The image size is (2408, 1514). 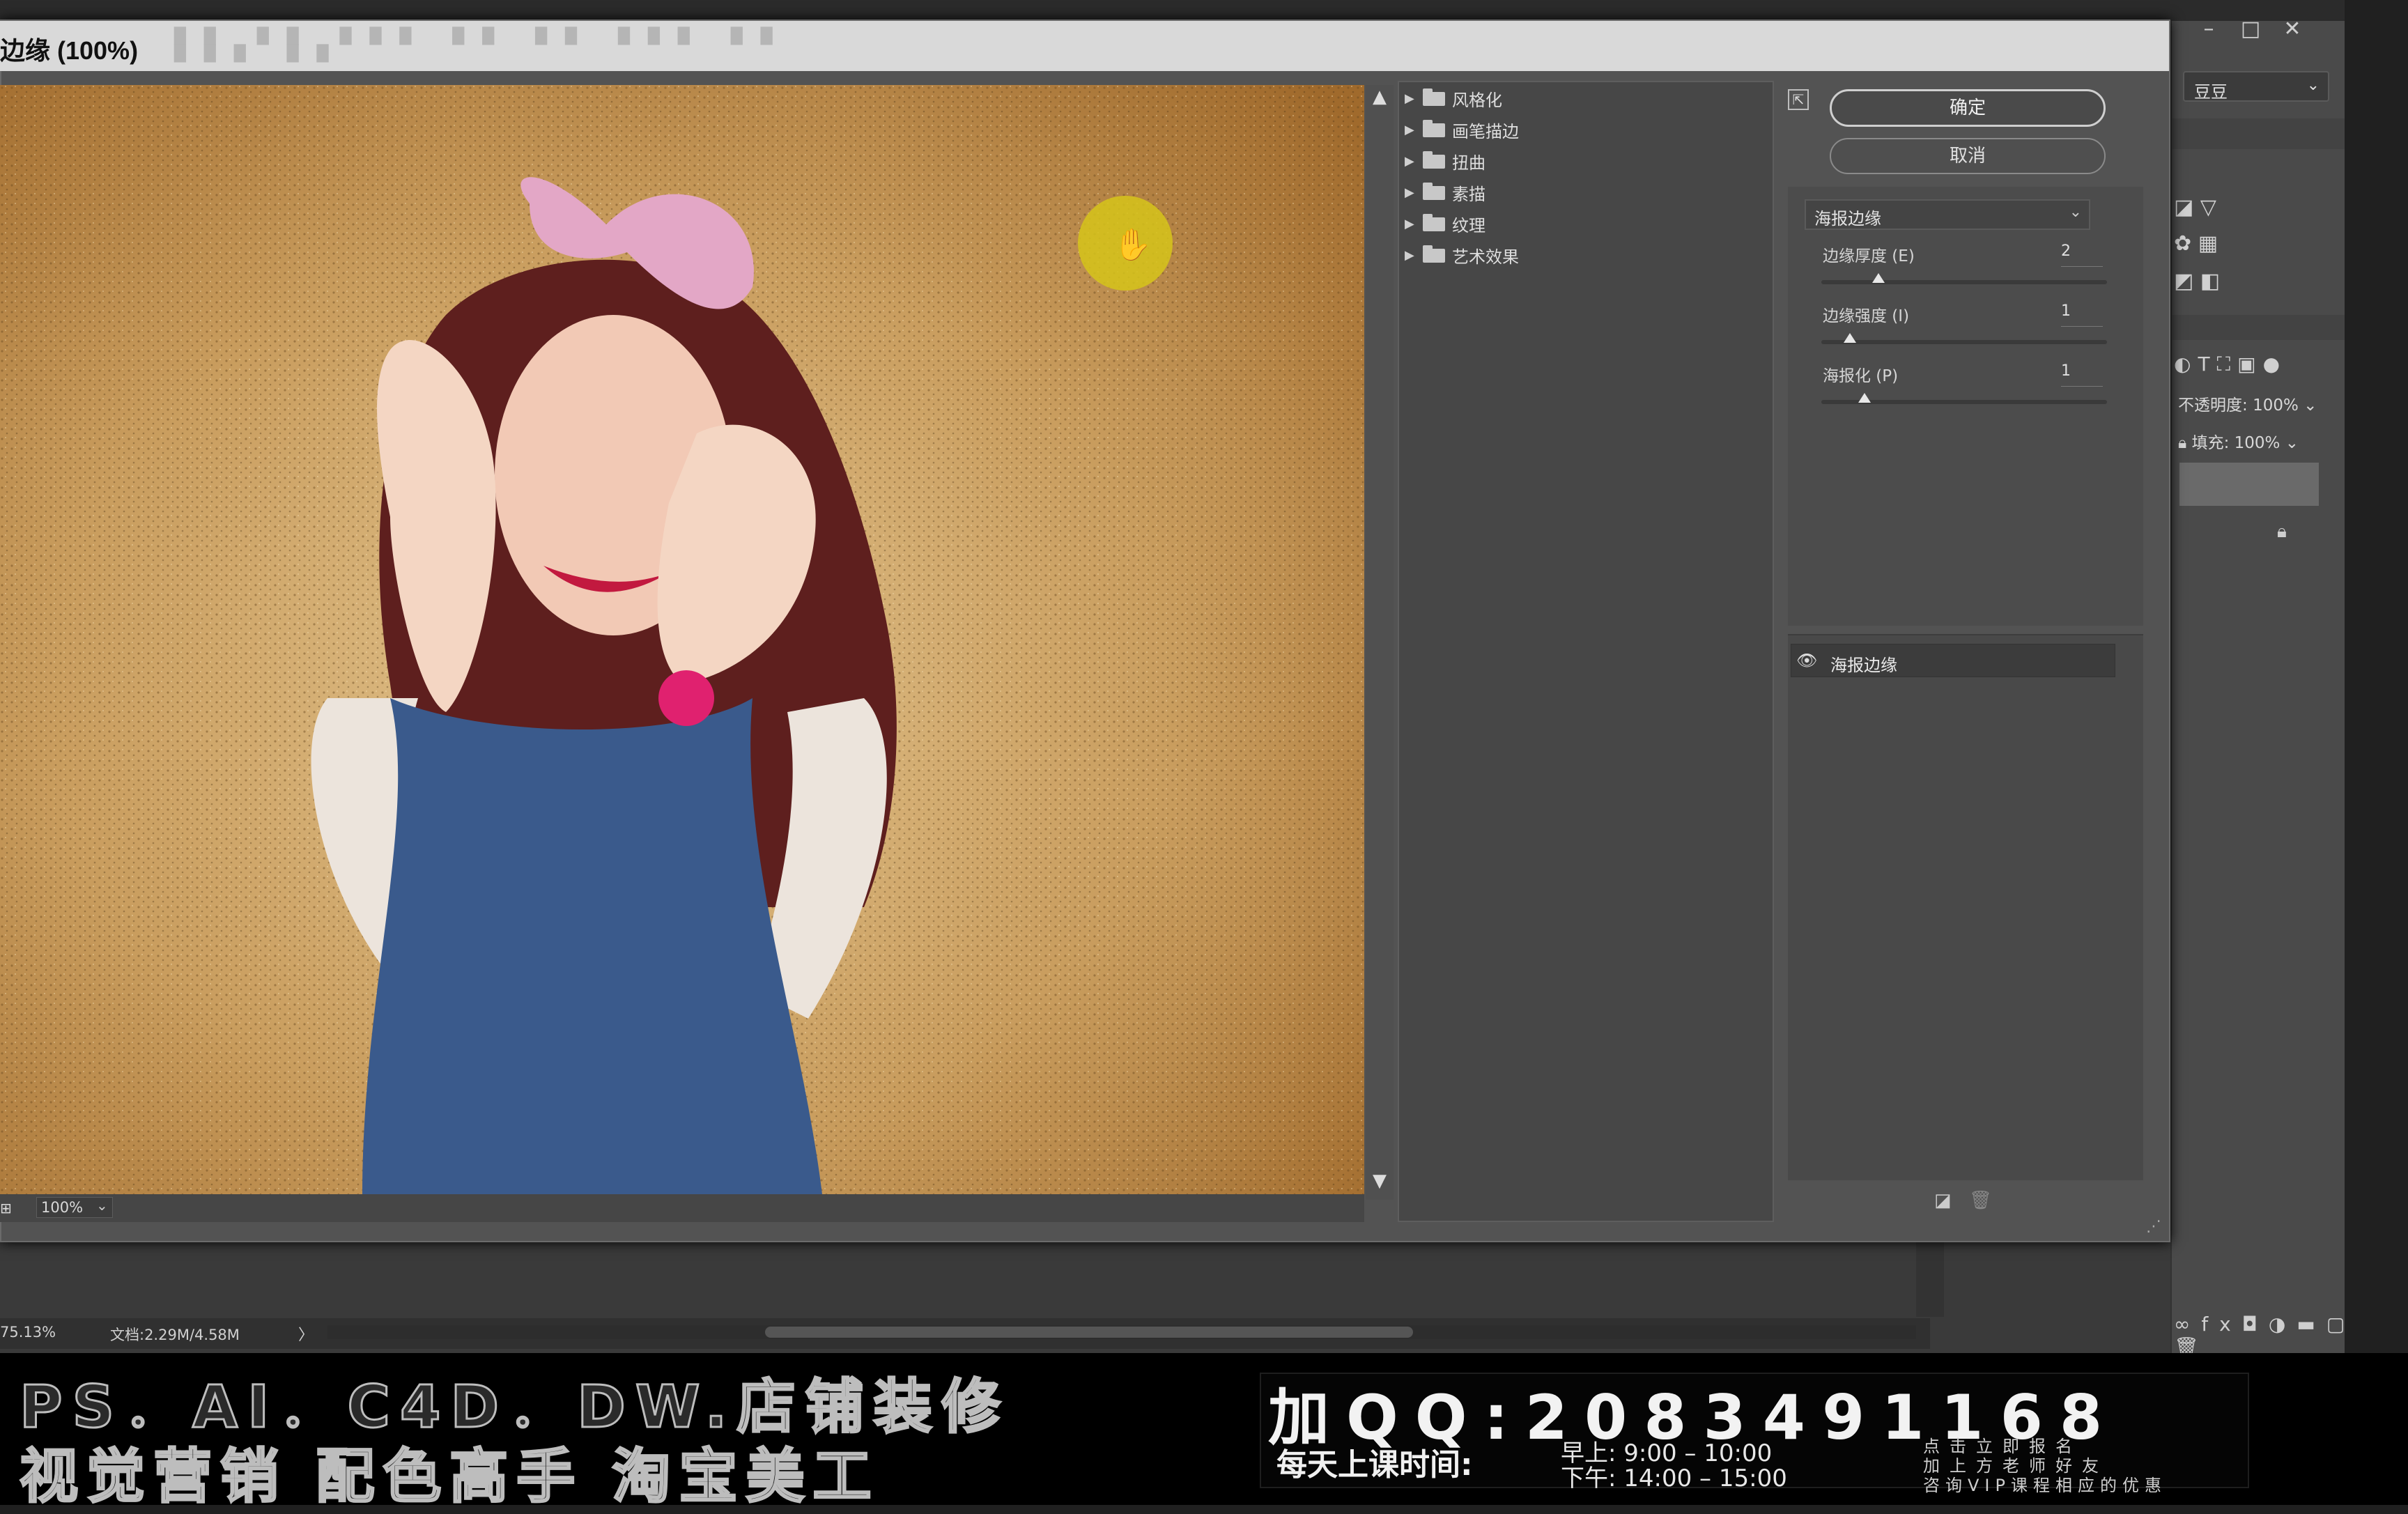 I want to click on filter-folder-label: 艺术效果, so click(x=1485, y=257).